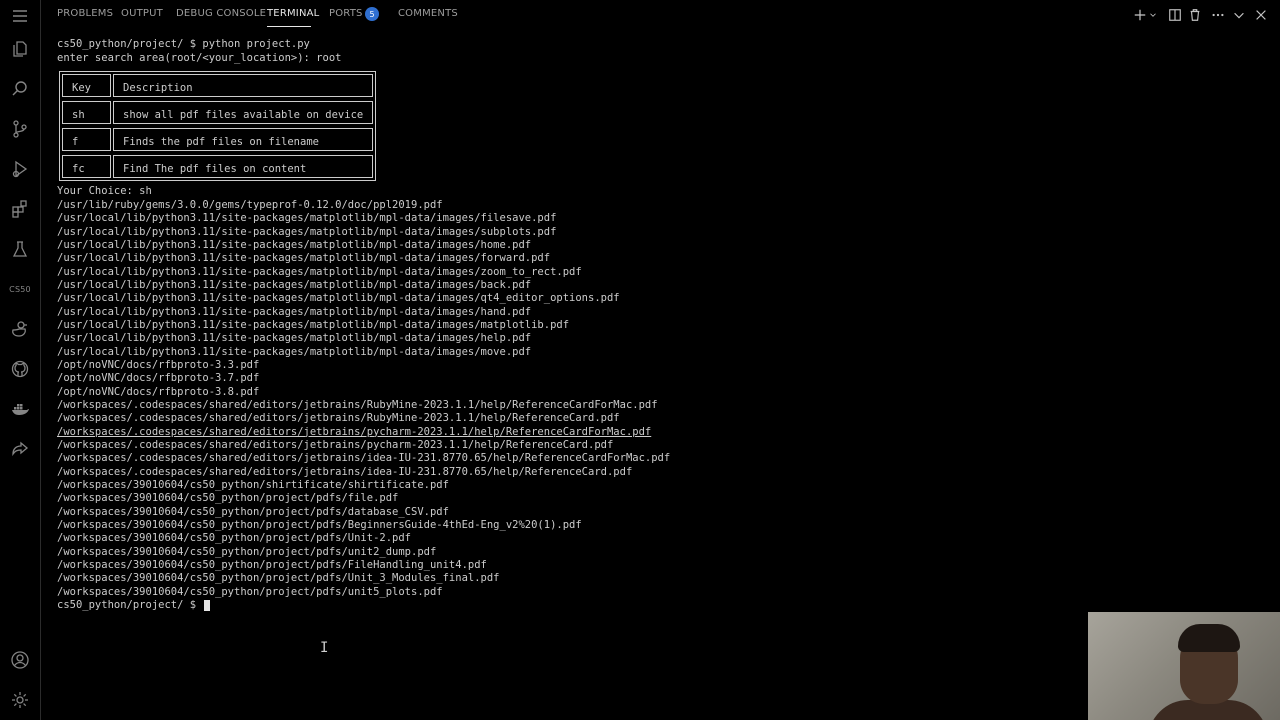  I want to click on extensions-icon, so click(20, 209).